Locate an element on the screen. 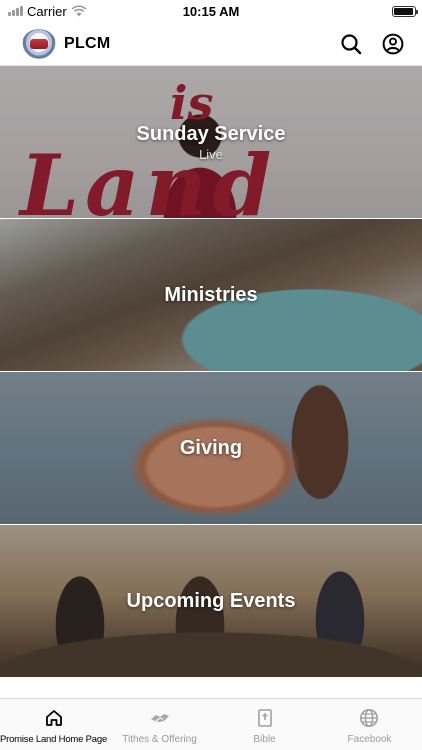 The height and width of the screenshot is (750, 422). tile-title: Giving is located at coordinates (211, 447).